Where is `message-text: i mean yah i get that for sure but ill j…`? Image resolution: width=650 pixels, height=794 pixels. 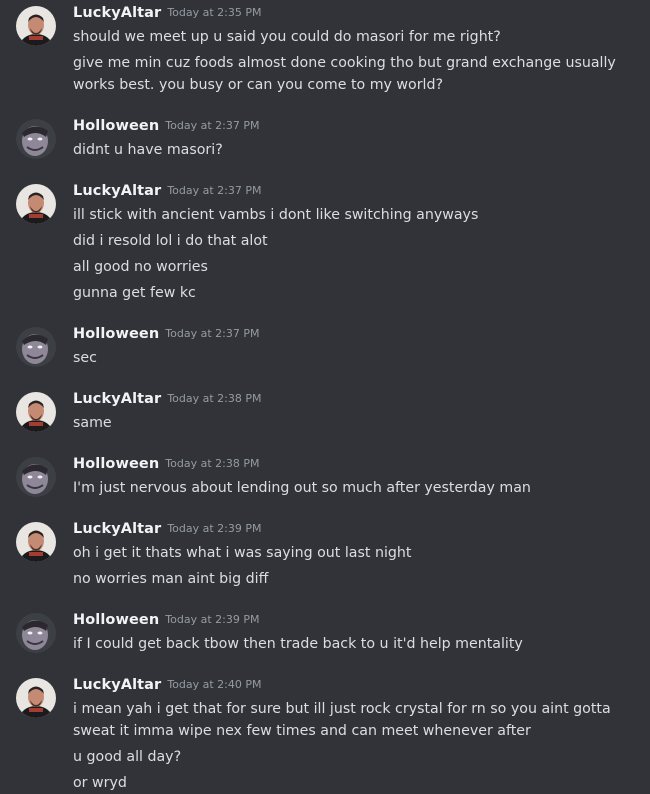
message-text: i mean yah i get that for sure but ill j… is located at coordinates (342, 709).